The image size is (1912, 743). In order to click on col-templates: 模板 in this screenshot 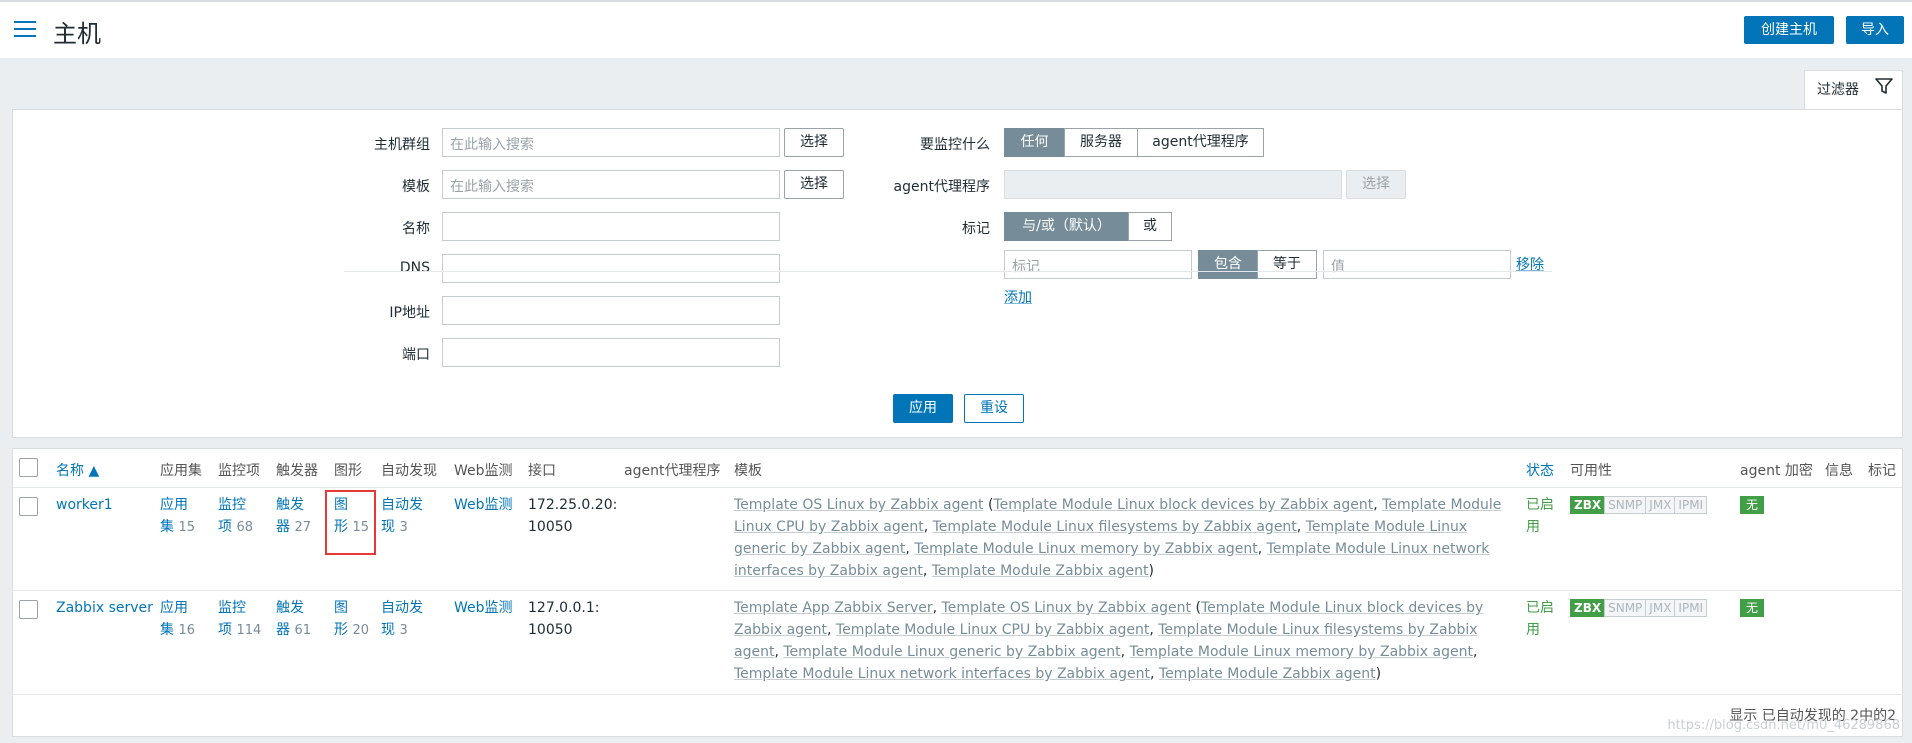, I will do `click(748, 471)`.